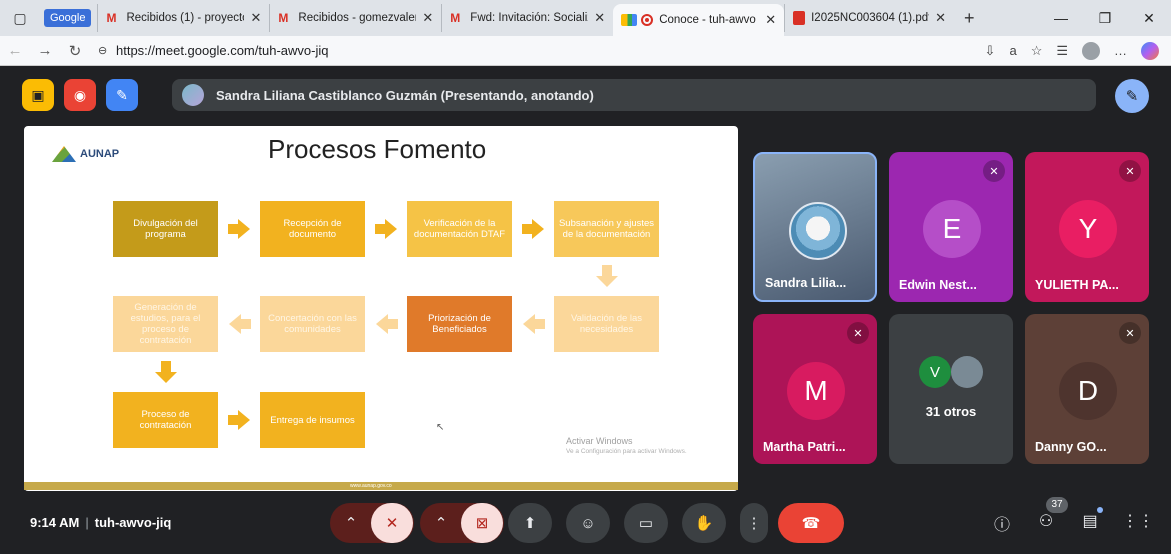  What do you see at coordinates (371, 486) in the screenshot?
I see `slide-footer-url: www.aunap.gov.co` at bounding box center [371, 486].